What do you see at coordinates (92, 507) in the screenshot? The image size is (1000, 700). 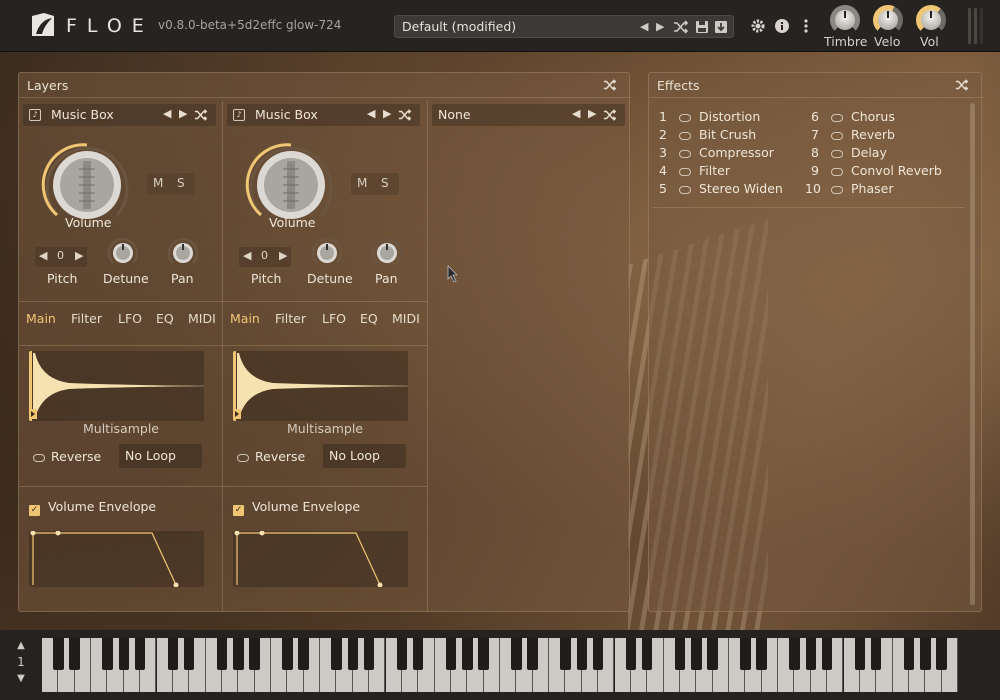 I see `layer-1-envelope-toggle: ✓ Volume Envelope` at bounding box center [92, 507].